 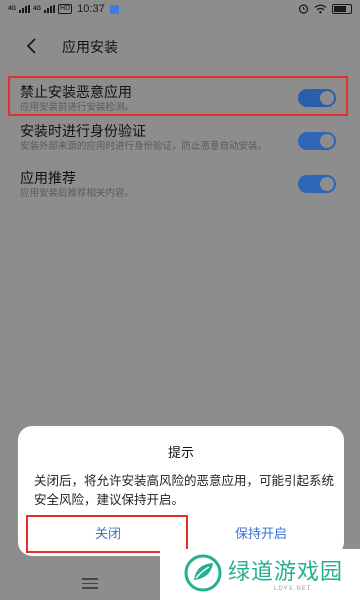 What do you see at coordinates (180, 10) in the screenshot?
I see `status-bar: 4G 4G HD 10:37` at bounding box center [180, 10].